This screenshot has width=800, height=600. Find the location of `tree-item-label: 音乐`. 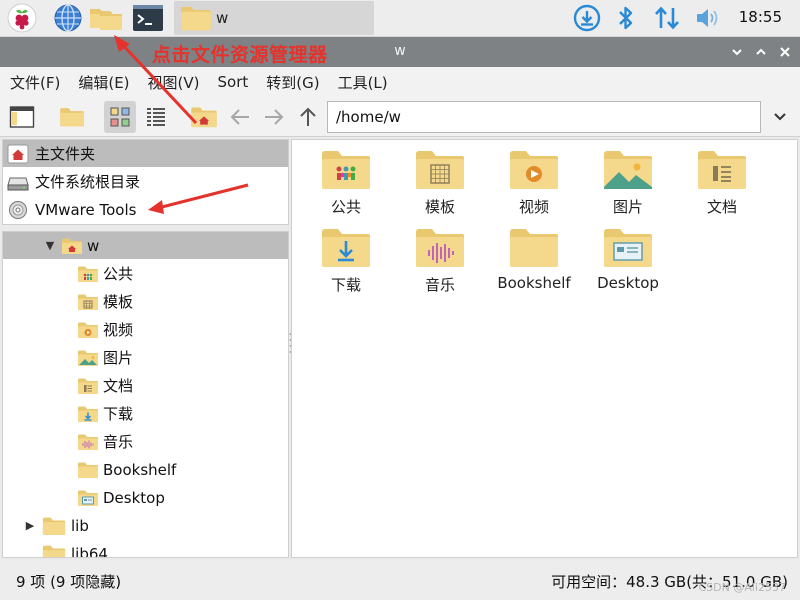

tree-item-label: 音乐 is located at coordinates (118, 442).